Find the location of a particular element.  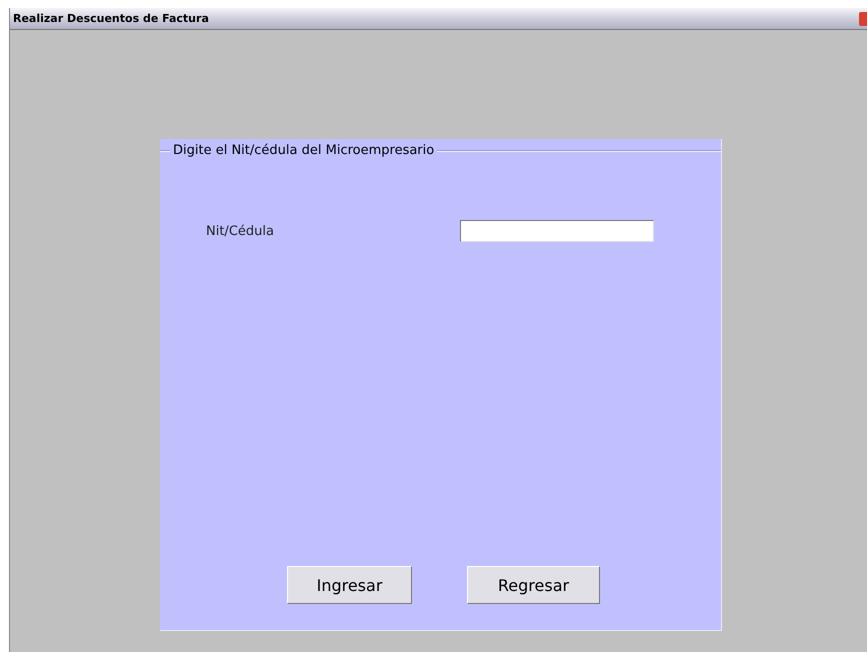

window-title: Realizar Descuentos de Factura is located at coordinates (110, 18).